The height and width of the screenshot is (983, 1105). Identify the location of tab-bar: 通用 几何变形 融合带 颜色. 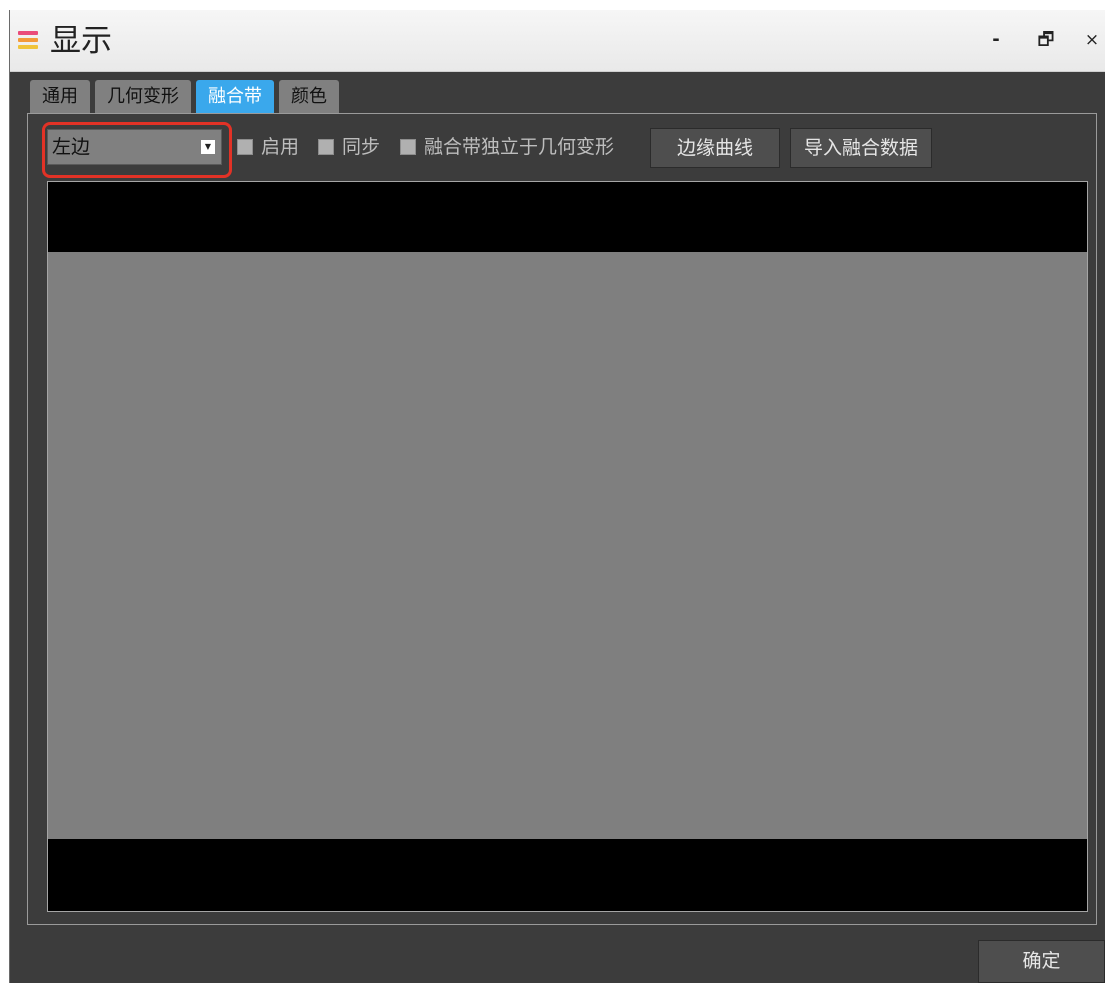
(184, 96).